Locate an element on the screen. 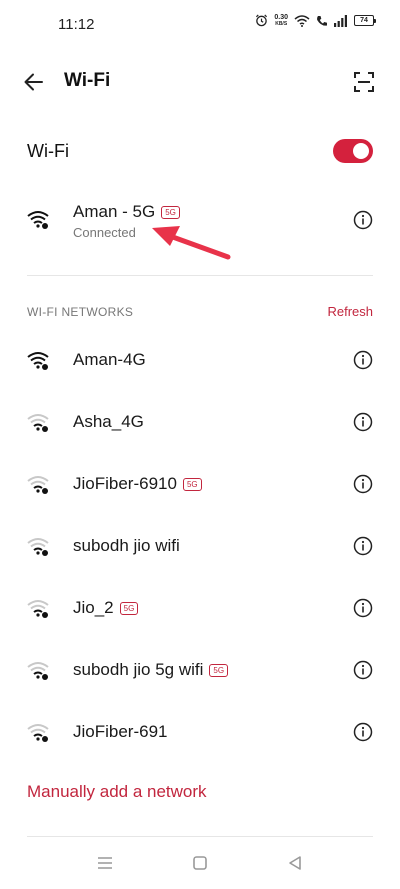  page-title: Wi-Fi is located at coordinates (87, 80).